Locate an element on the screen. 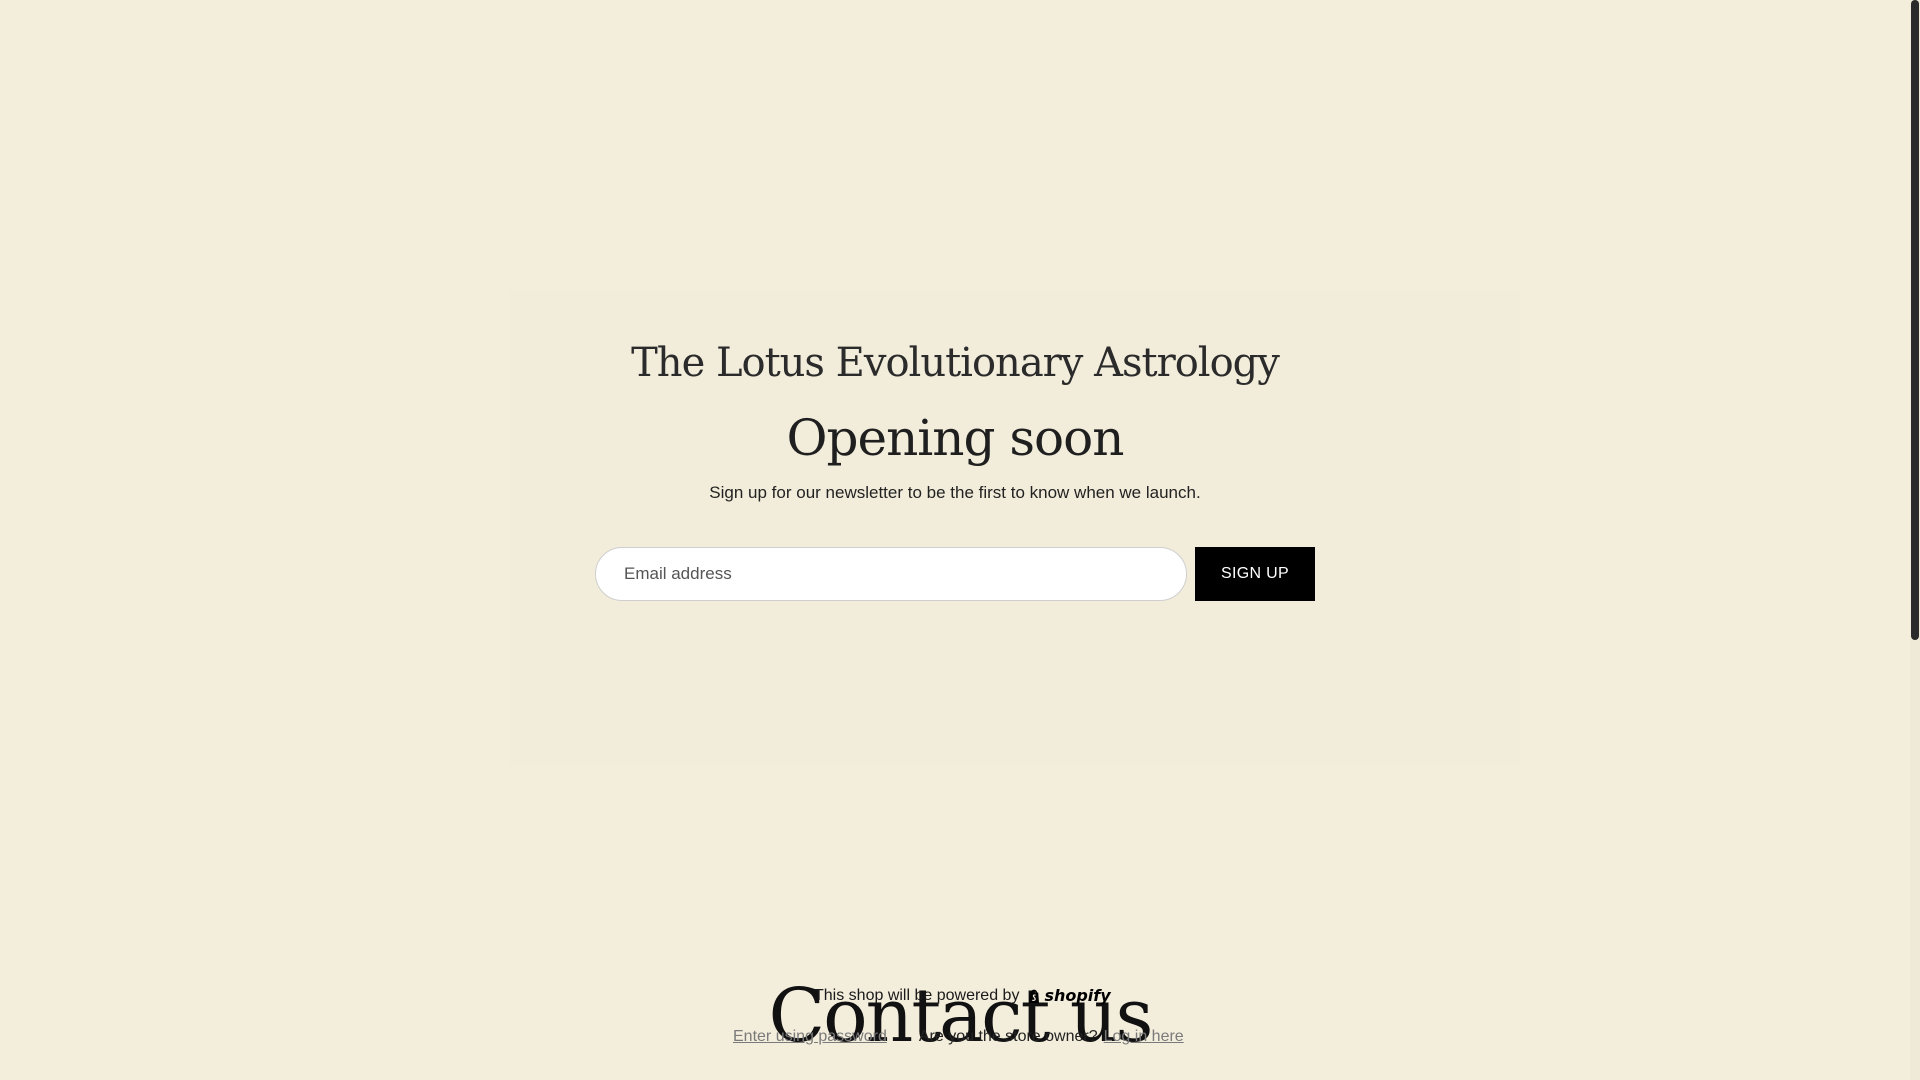 This screenshot has width=1920, height=1080. powered-by-text: This shop will be powered by is located at coordinates (917, 995).